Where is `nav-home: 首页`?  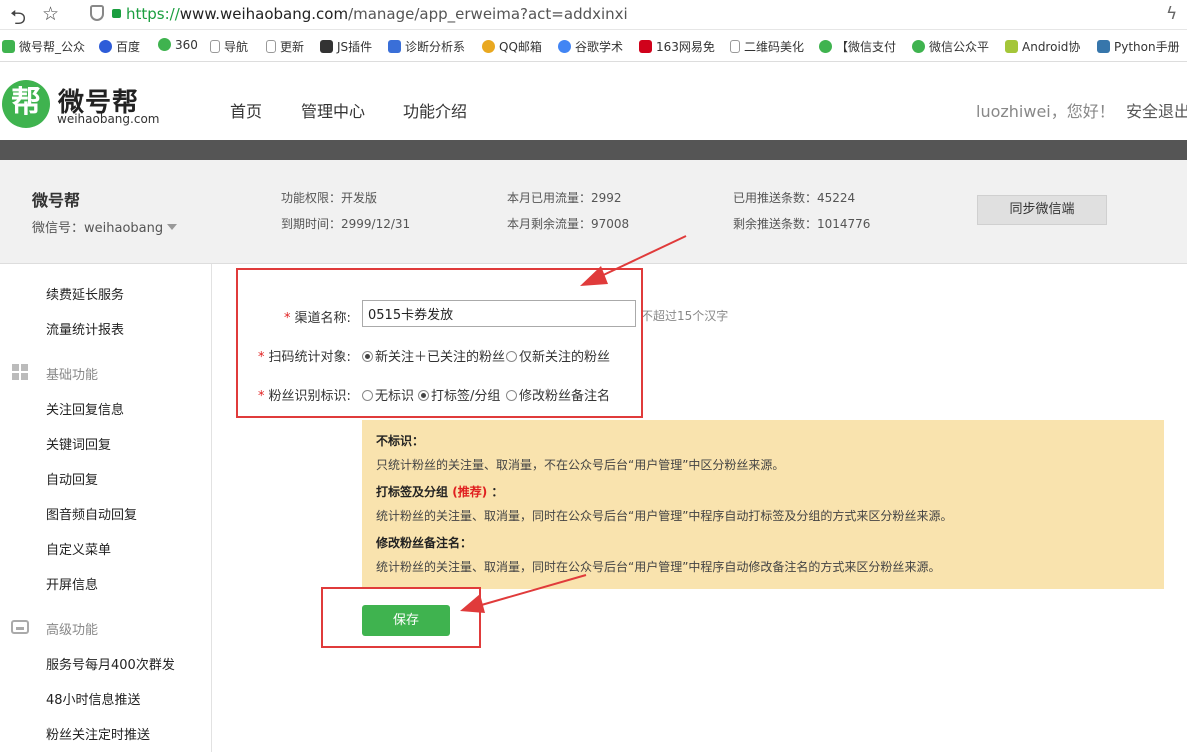 nav-home: 首页 is located at coordinates (246, 110).